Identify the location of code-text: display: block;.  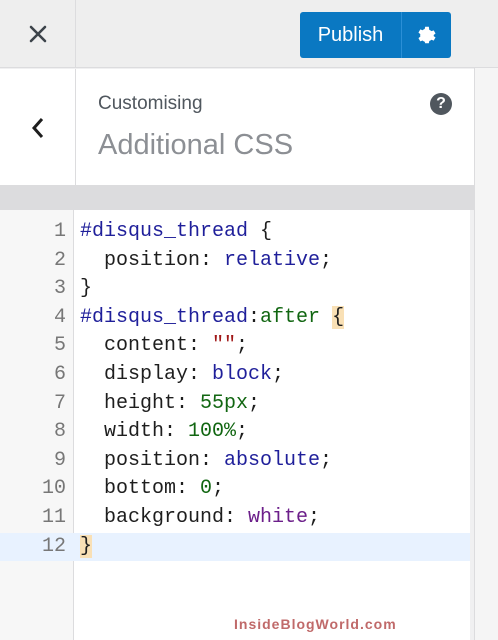
(182, 375).